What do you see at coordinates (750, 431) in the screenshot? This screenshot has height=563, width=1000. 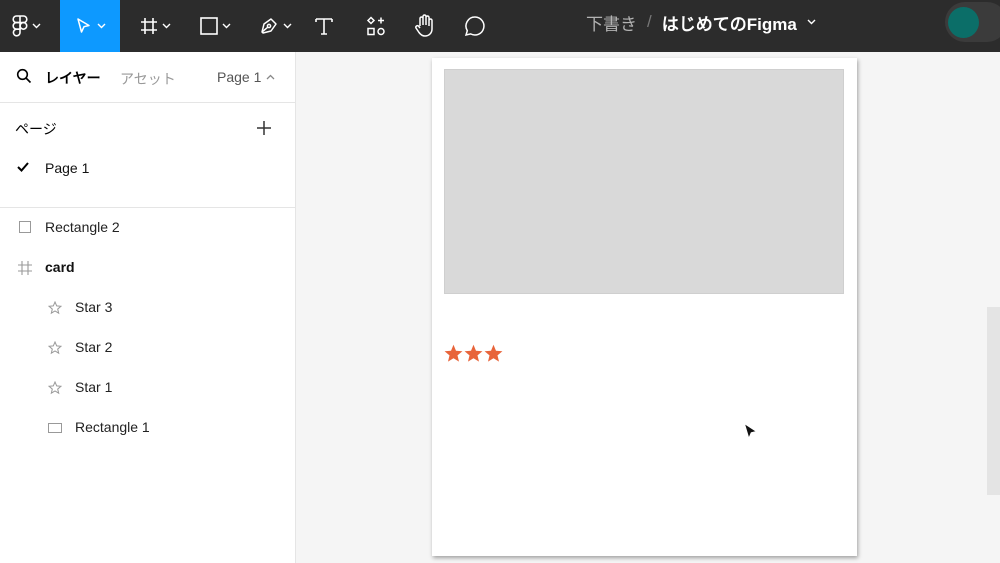 I see `mouse-cursor-icon` at bounding box center [750, 431].